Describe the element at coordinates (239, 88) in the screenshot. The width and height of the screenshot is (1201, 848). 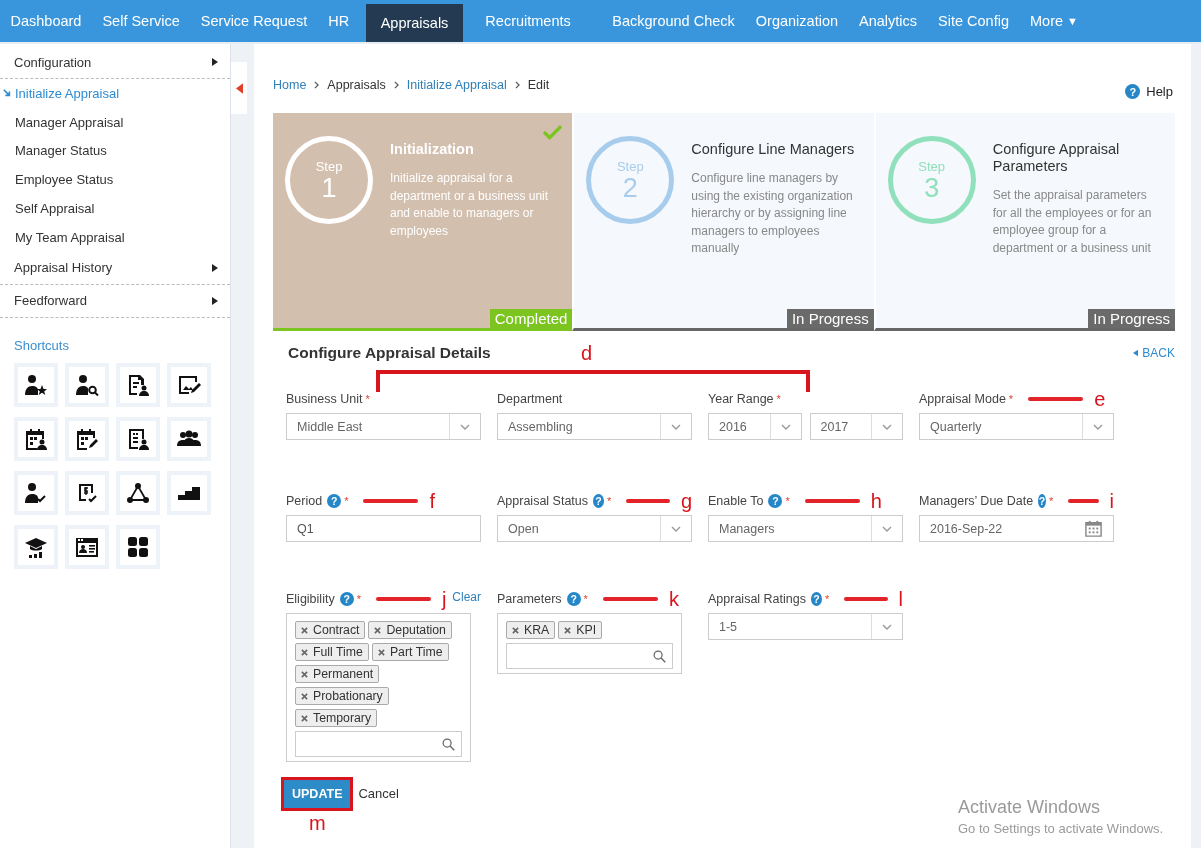
I see `collapse-handle` at that location.